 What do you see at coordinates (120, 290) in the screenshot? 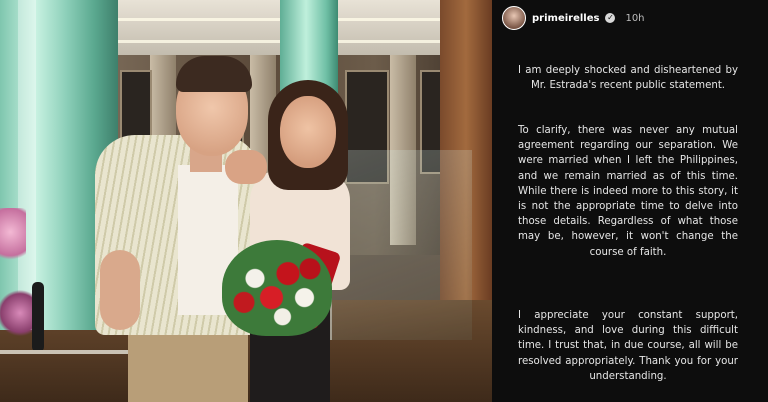
I see `man-arm` at bounding box center [120, 290].